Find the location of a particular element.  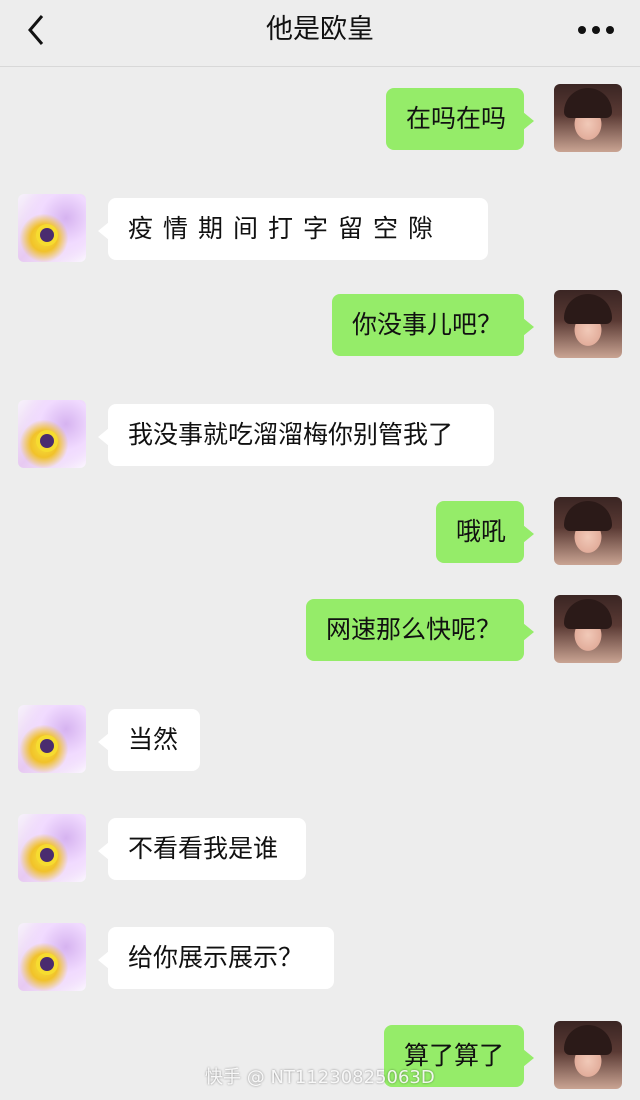

incoming-message: 我没事就吃溜溜梅你别管我了 is located at coordinates (296, 435).